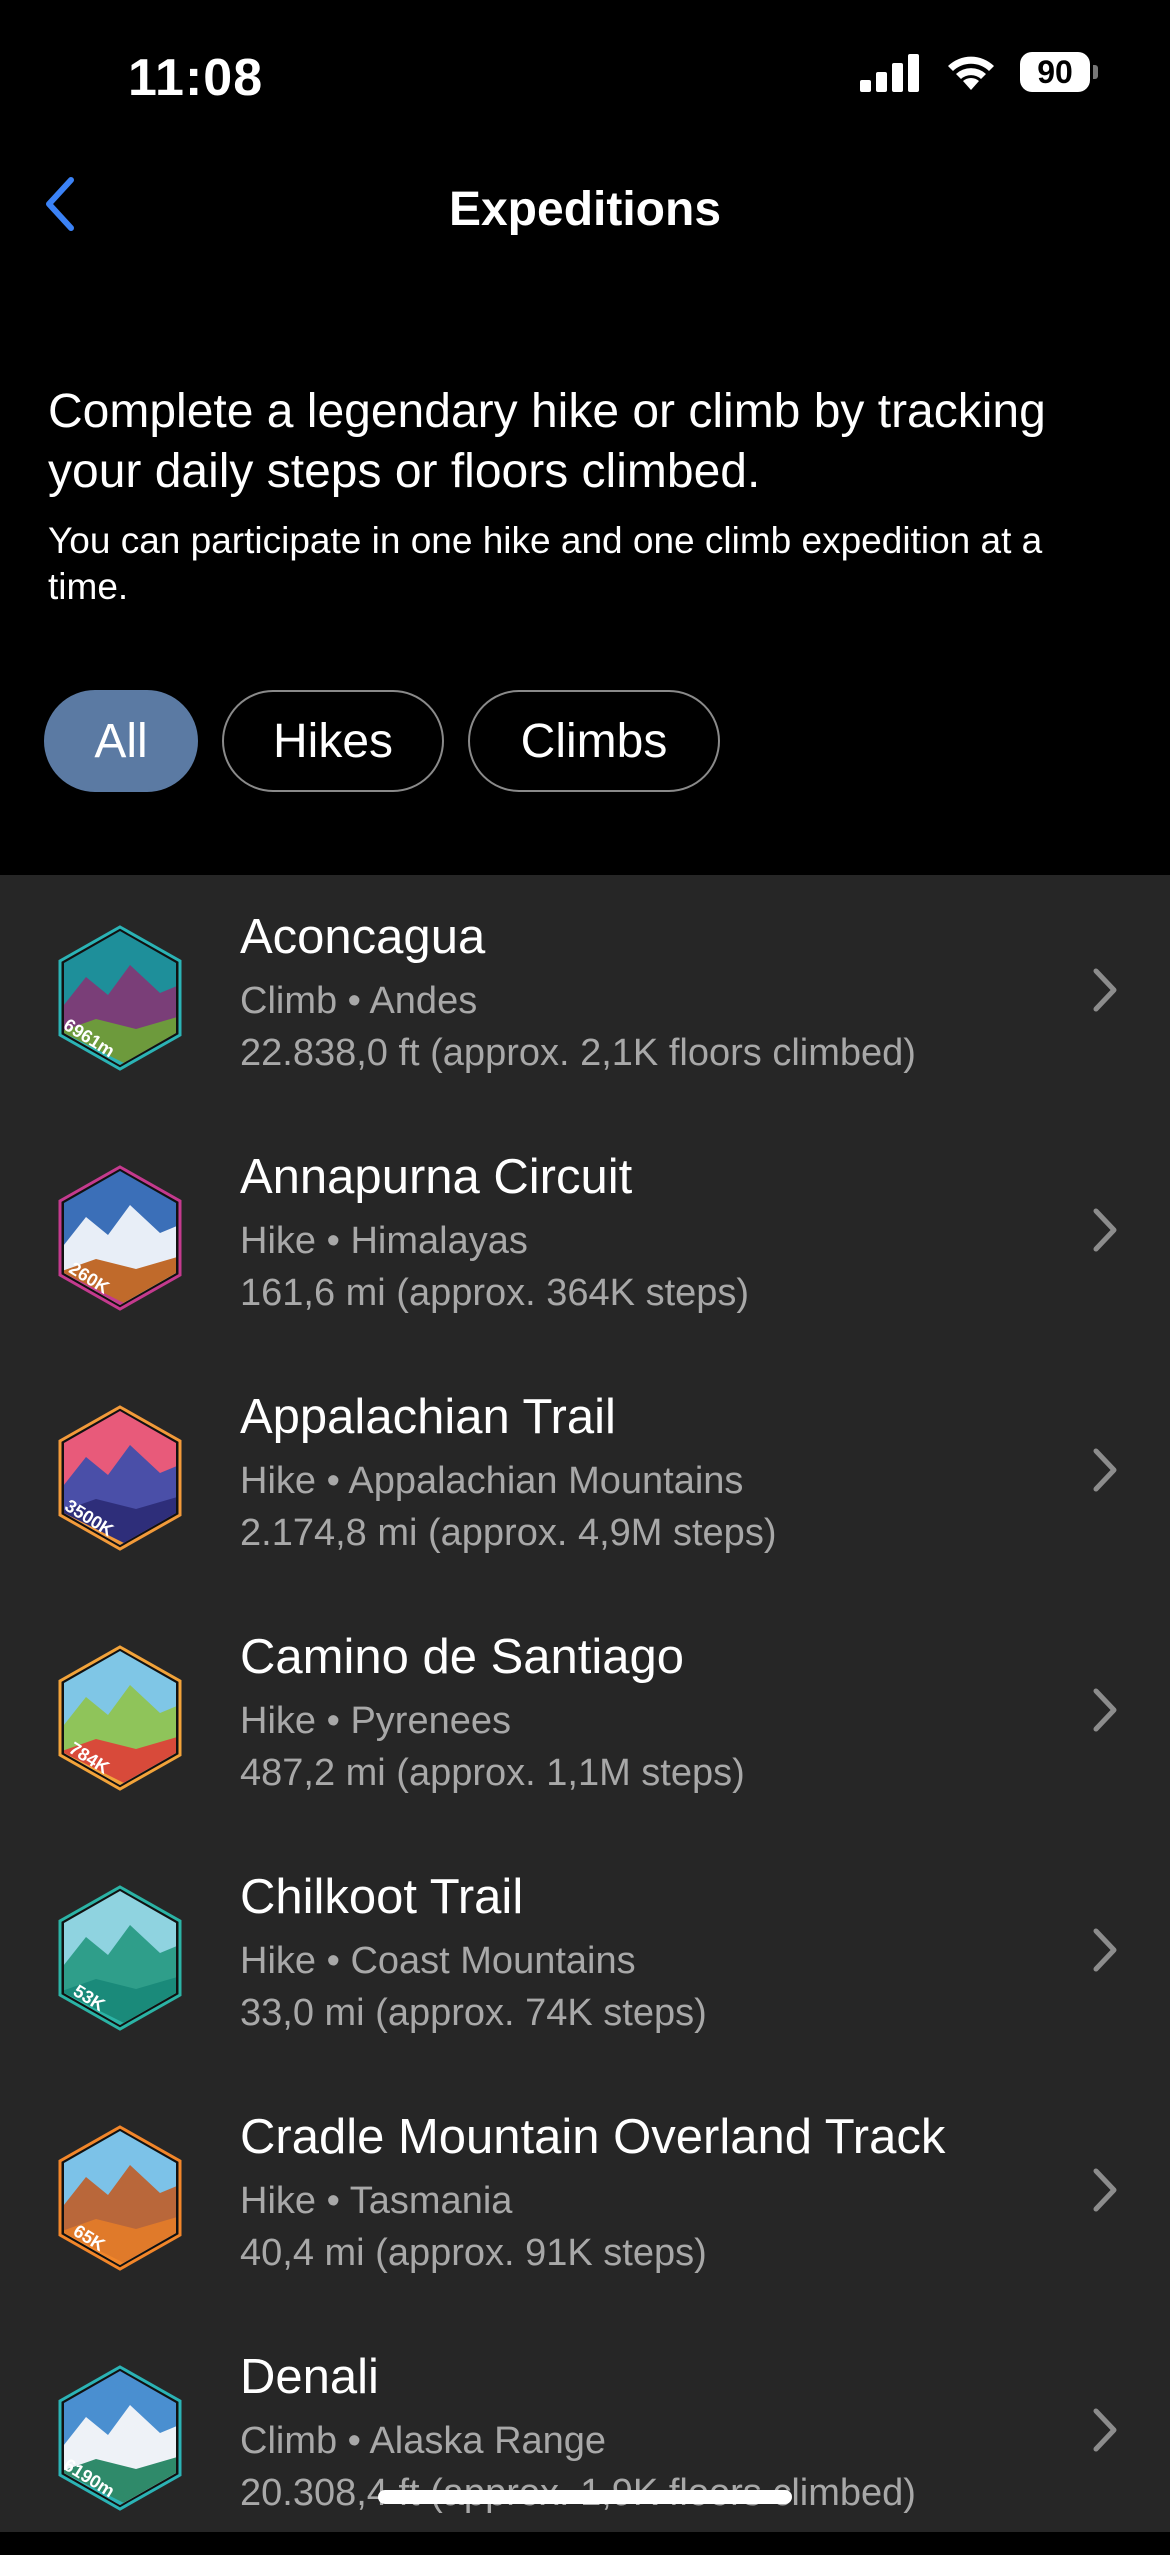 This screenshot has height=2555, width=1170. I want to click on battery-level: 90, so click(1055, 72).